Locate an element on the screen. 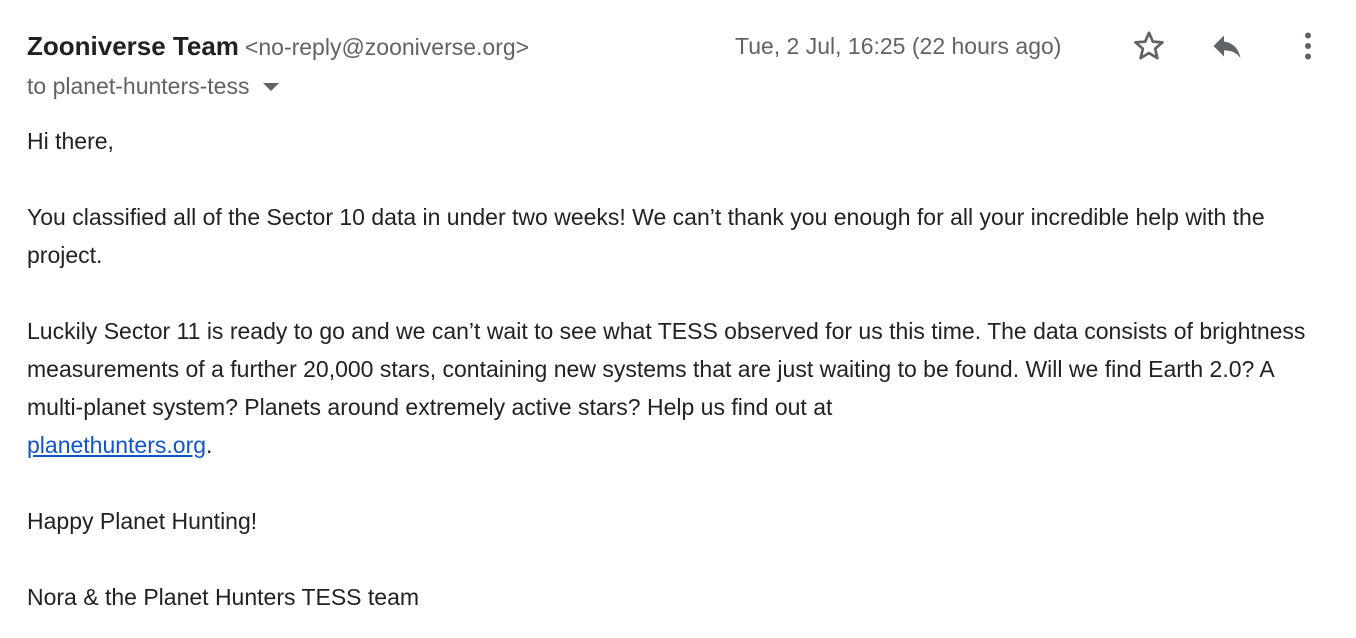 This screenshot has height=638, width=1356. caret-down-icon is located at coordinates (271, 87).